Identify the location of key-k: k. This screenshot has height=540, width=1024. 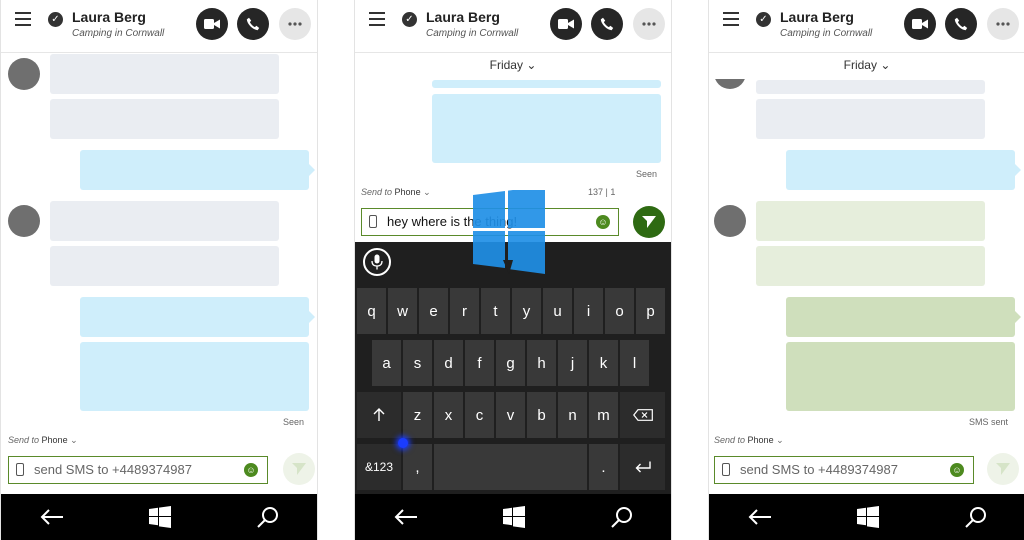
(603, 363).